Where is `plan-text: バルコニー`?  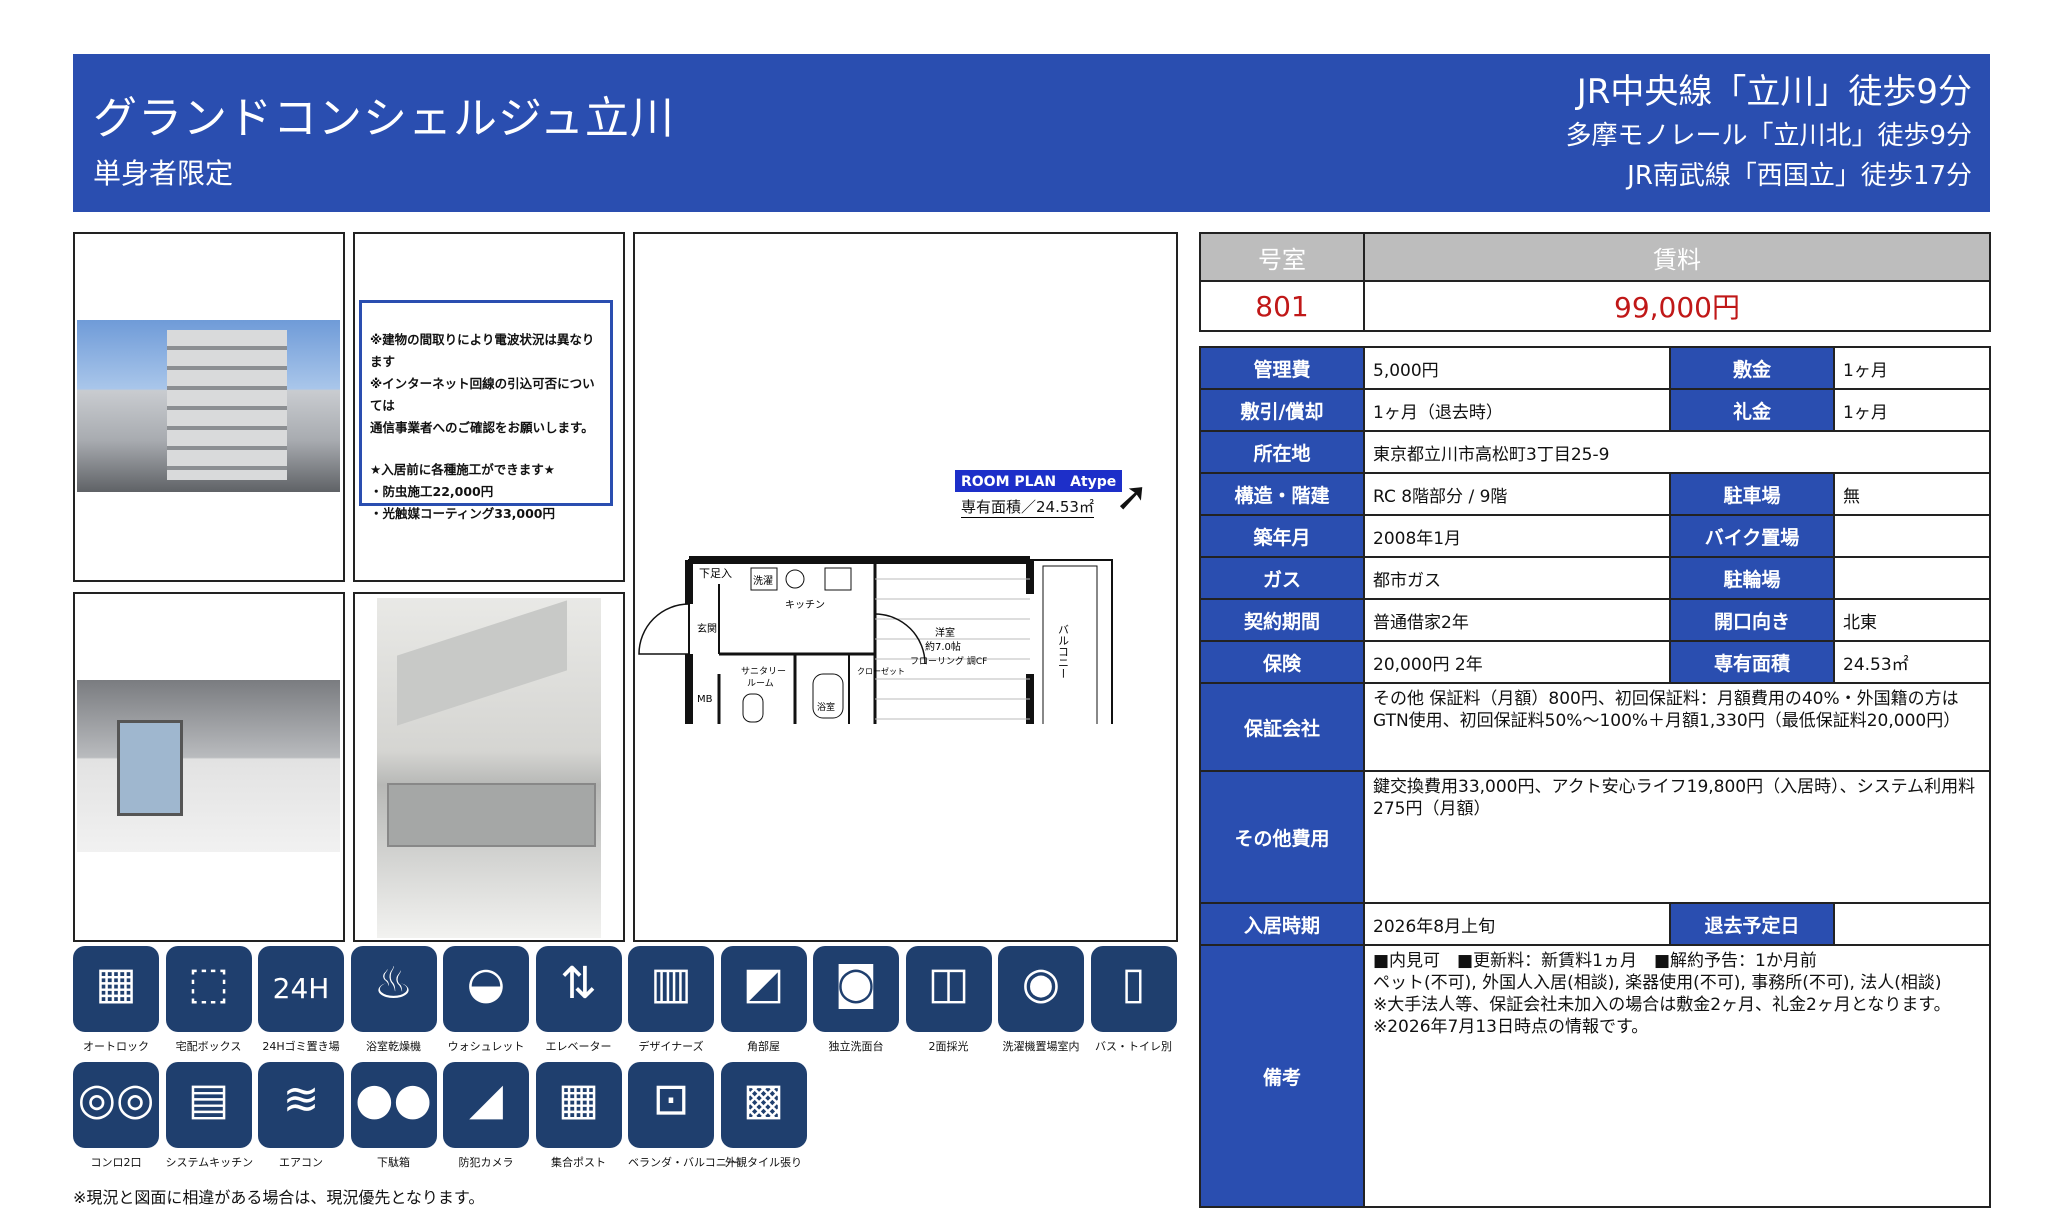
plan-text: バルコニー is located at coordinates (1063, 651).